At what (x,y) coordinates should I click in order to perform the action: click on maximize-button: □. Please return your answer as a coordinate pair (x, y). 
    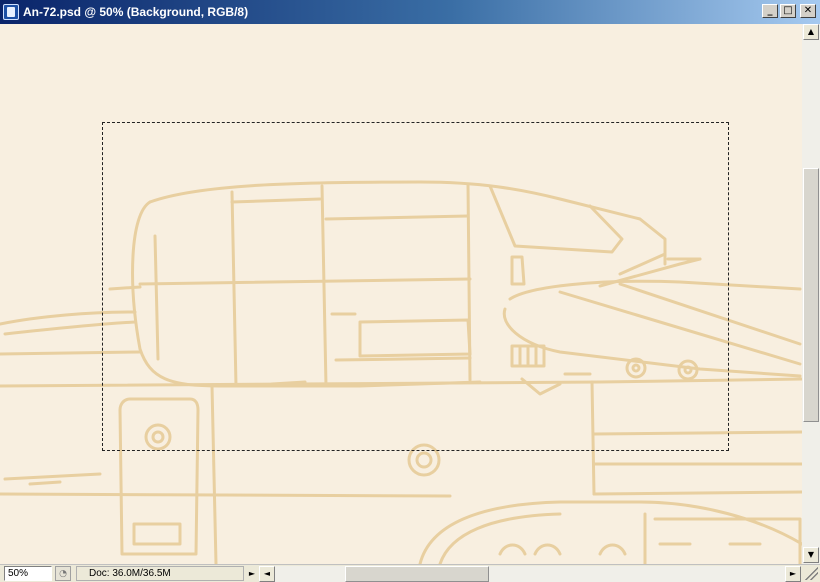
    Looking at the image, I should click on (788, 11).